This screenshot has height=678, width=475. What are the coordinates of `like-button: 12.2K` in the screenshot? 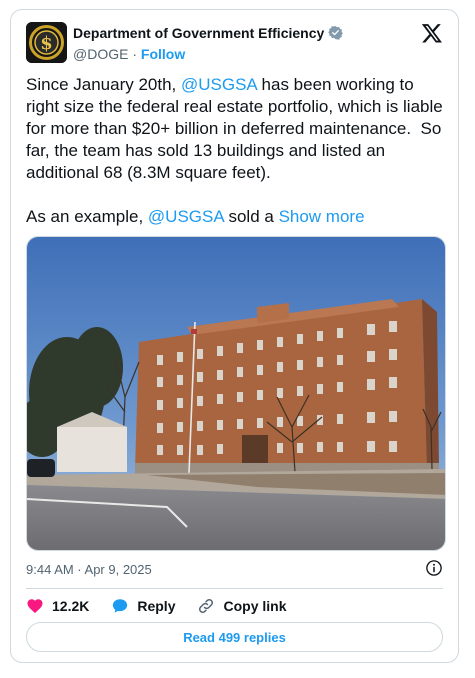 It's located at (57, 606).